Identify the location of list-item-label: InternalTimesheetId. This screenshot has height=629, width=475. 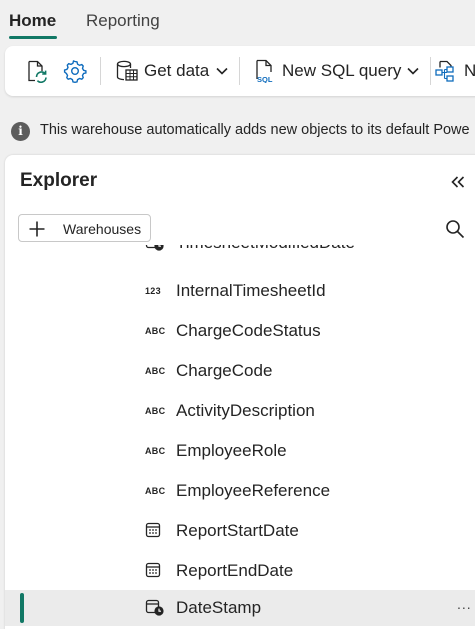
(251, 290).